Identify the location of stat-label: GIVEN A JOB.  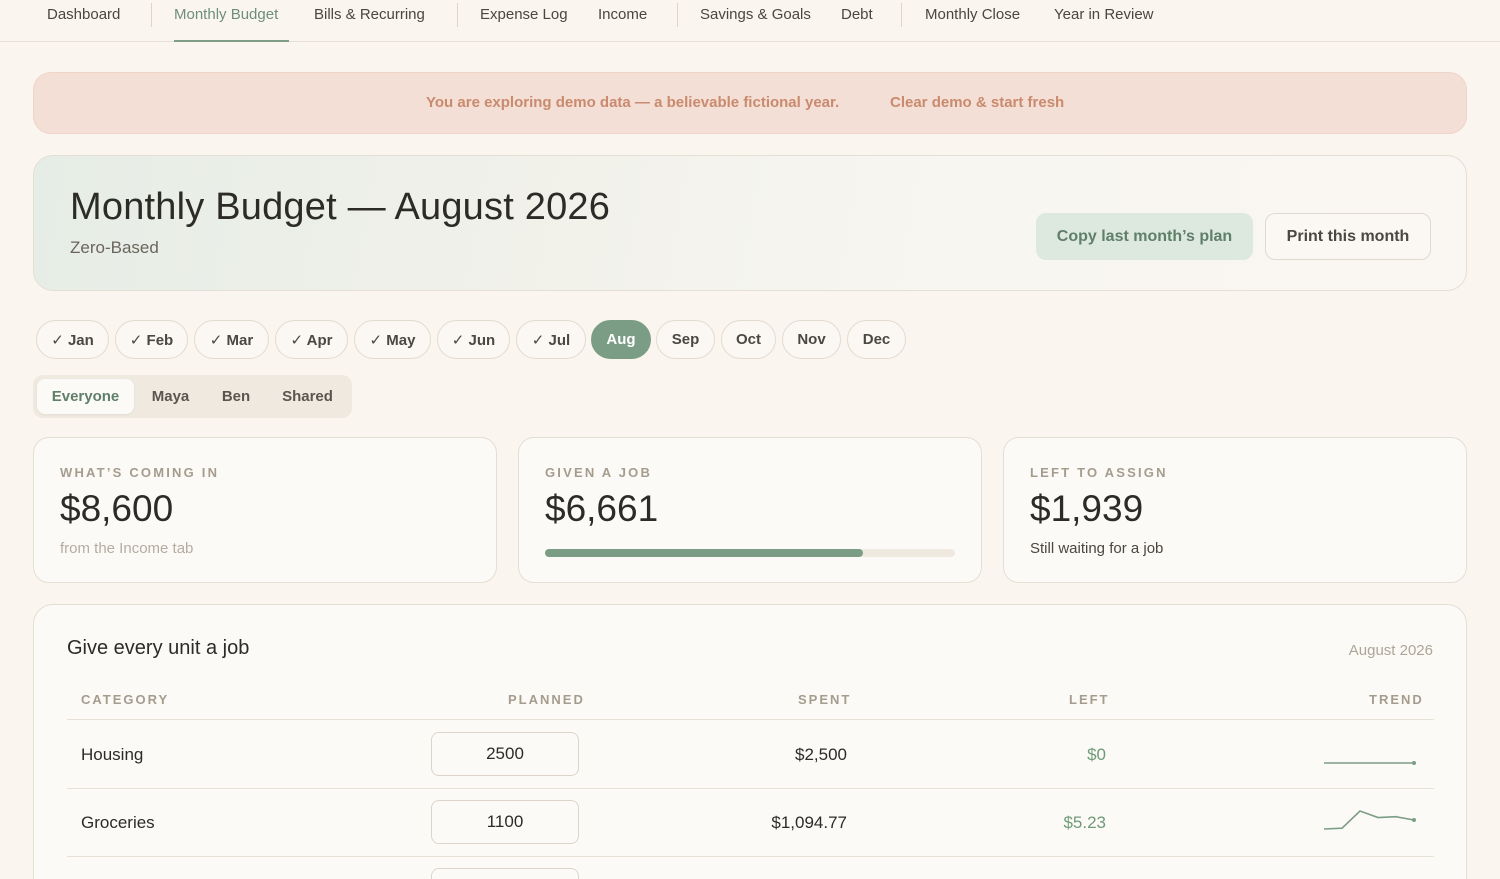
(599, 472).